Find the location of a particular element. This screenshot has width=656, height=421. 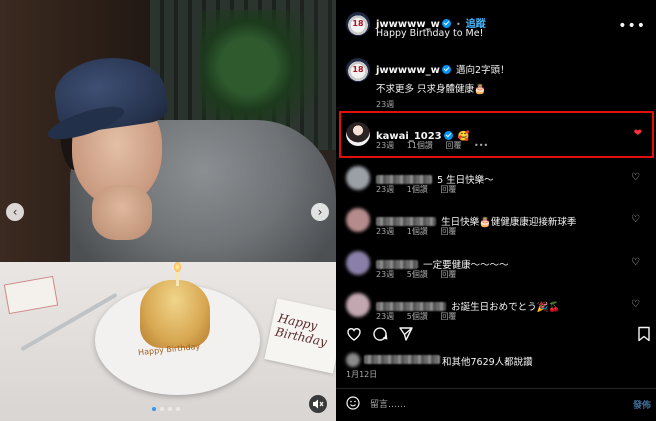

smiley-glyph is located at coordinates (353, 403).